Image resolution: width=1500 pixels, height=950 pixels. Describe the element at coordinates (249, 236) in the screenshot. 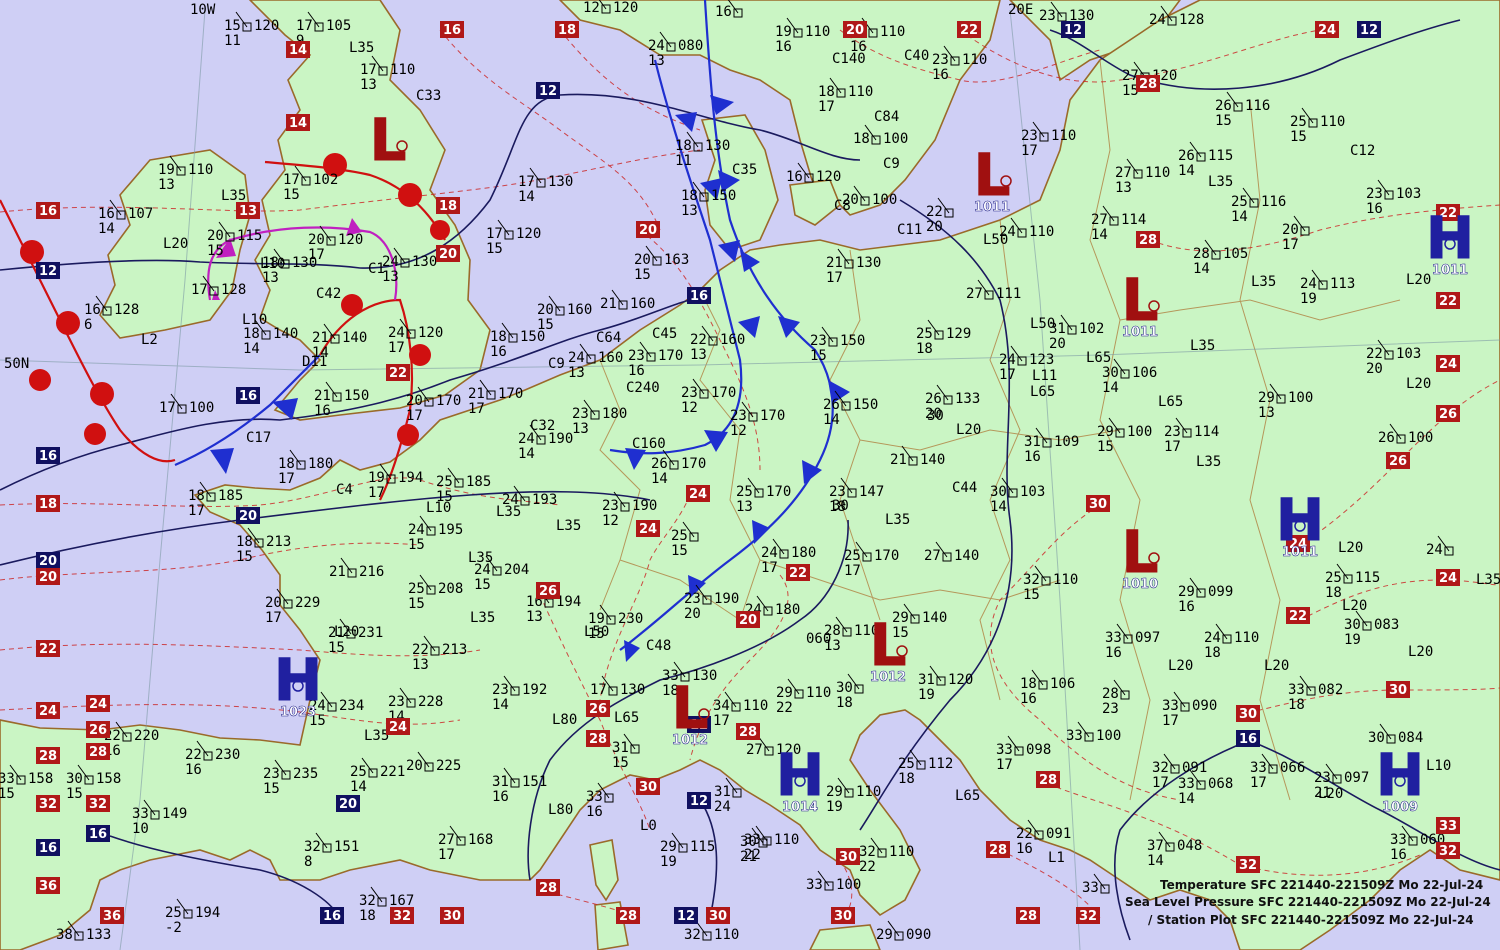

I see `station-pressure: 115` at that location.